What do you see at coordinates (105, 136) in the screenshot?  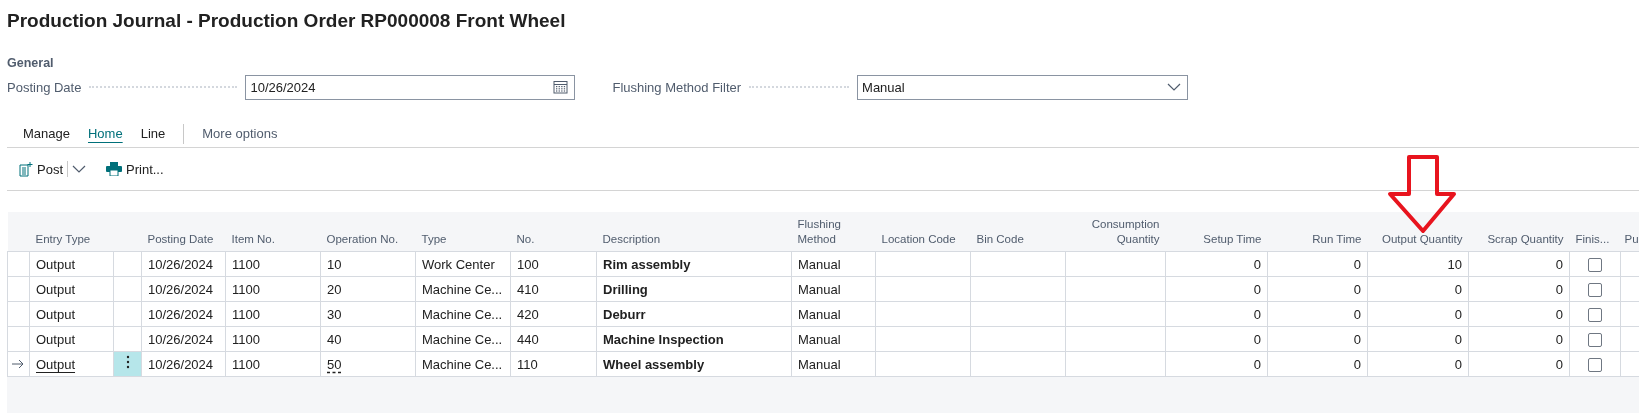 I see `tab: Home` at bounding box center [105, 136].